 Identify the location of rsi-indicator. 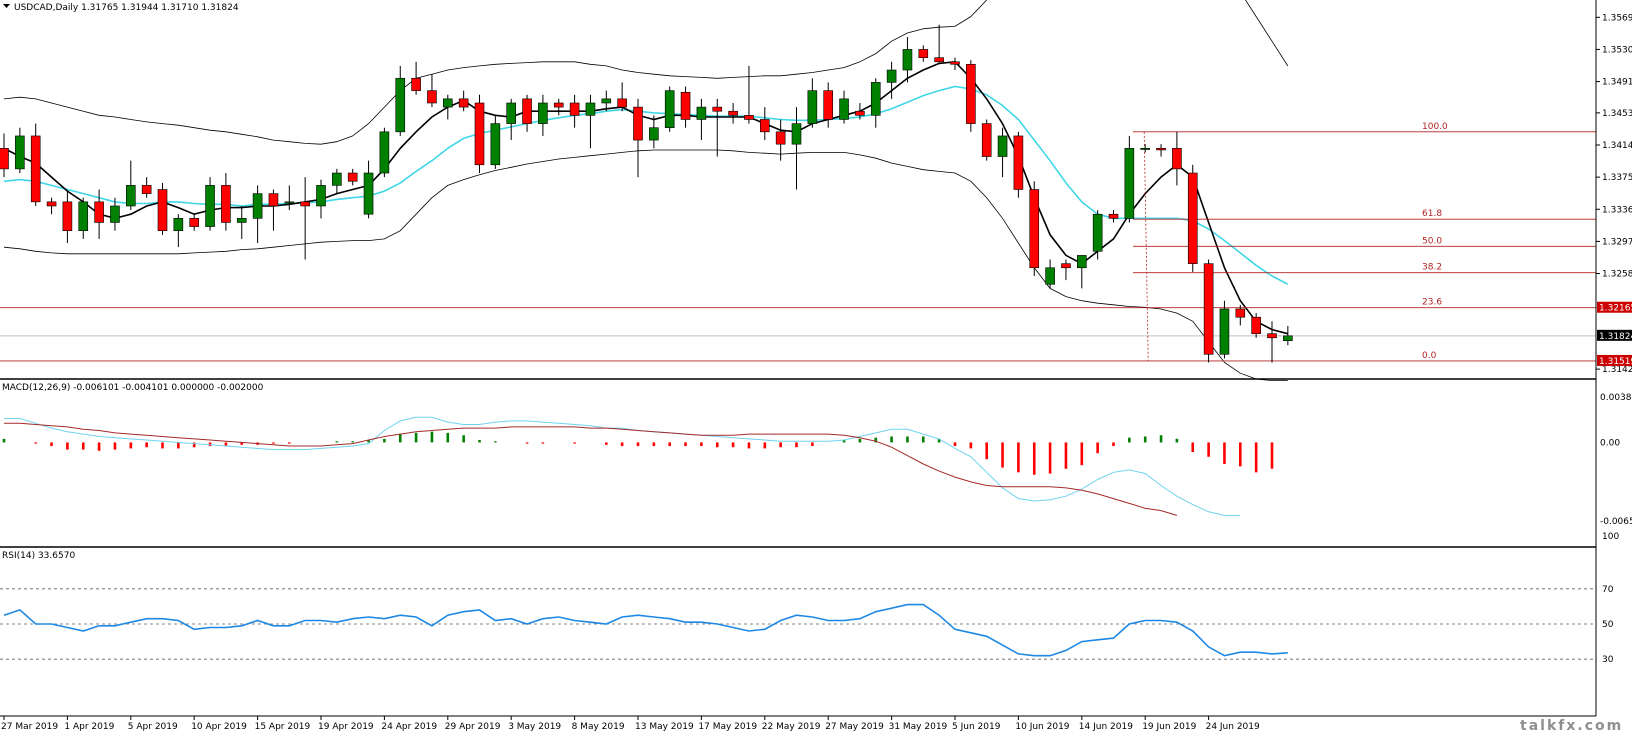
(798, 624).